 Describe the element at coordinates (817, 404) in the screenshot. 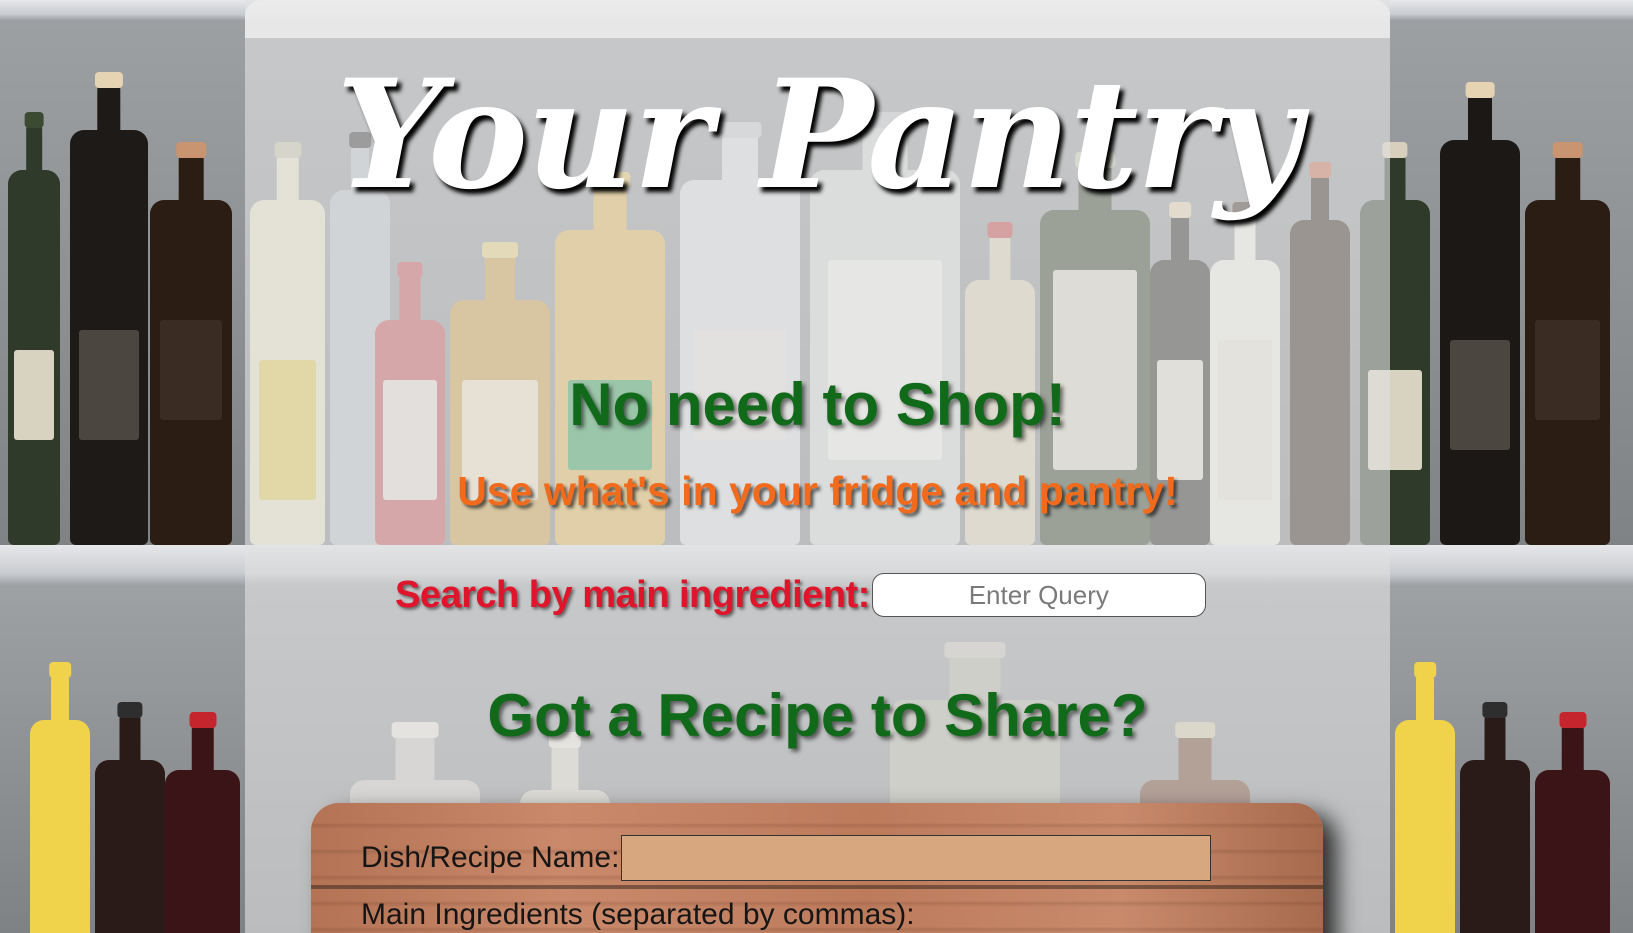

I see `hero-headline: No need to Shop!` at that location.